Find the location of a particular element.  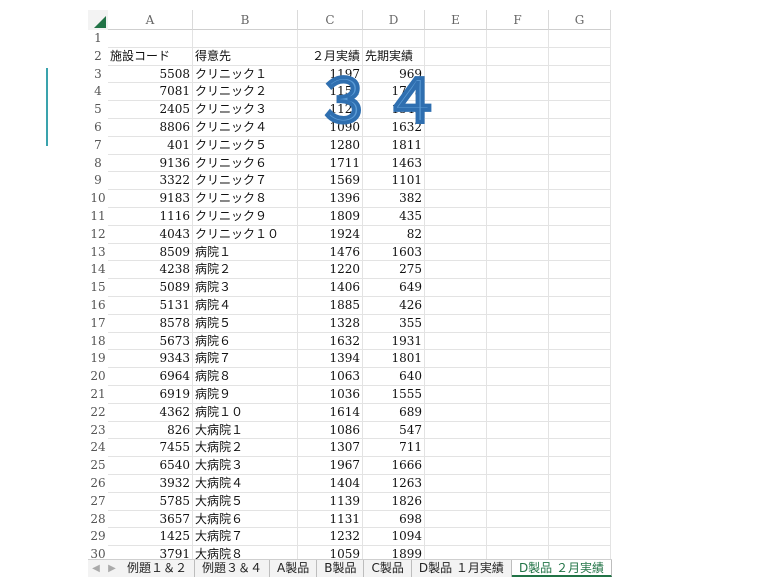

cell-d: 1555 is located at coordinates (394, 394).